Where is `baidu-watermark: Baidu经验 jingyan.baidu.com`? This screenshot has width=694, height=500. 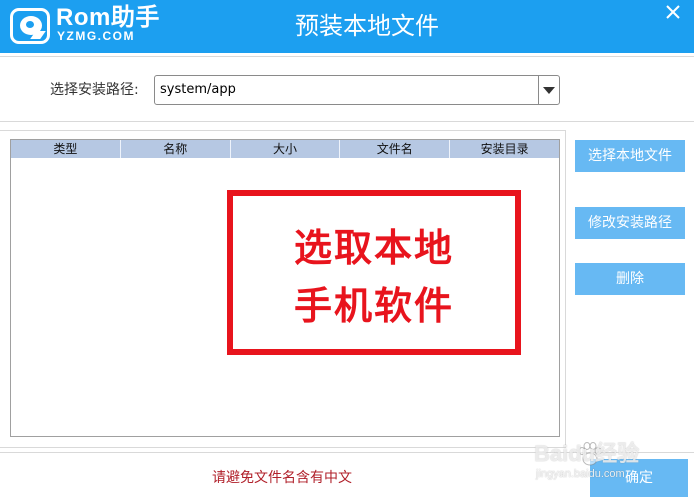 baidu-watermark: Baidu经验 jingyan.baidu.com is located at coordinates (609, 463).